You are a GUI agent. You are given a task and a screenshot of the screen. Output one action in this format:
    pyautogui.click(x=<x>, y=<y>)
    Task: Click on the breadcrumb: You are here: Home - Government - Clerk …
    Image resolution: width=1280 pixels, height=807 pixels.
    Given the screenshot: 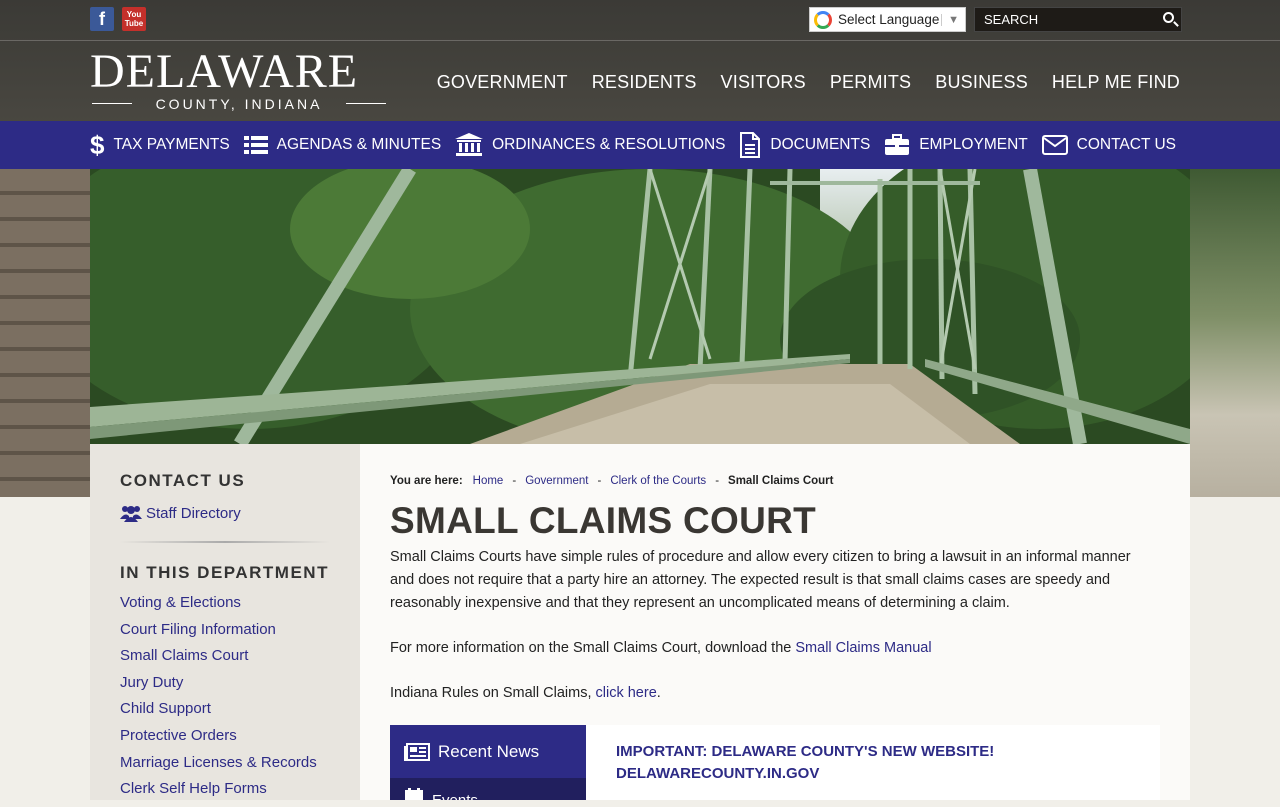 What is the action you would take?
    pyautogui.click(x=611, y=481)
    